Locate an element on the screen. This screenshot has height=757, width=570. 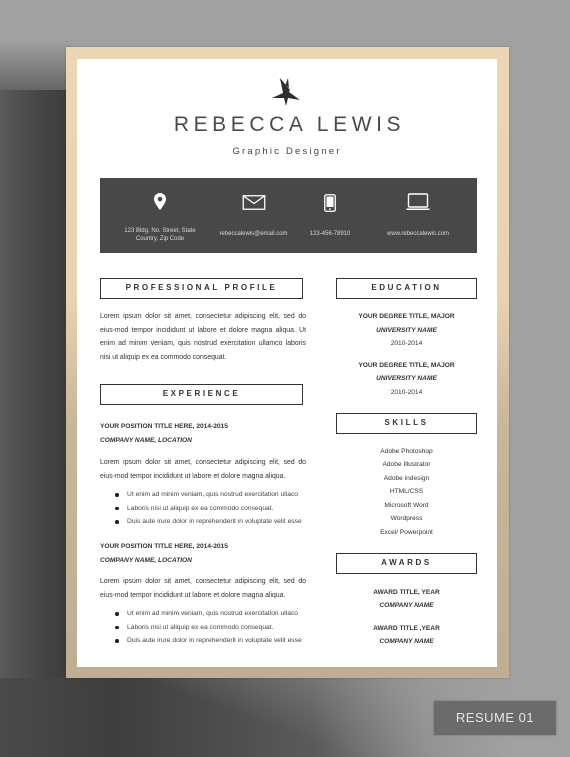
award-title: AWARD TITLE, YEAR is located at coordinates (406, 592).